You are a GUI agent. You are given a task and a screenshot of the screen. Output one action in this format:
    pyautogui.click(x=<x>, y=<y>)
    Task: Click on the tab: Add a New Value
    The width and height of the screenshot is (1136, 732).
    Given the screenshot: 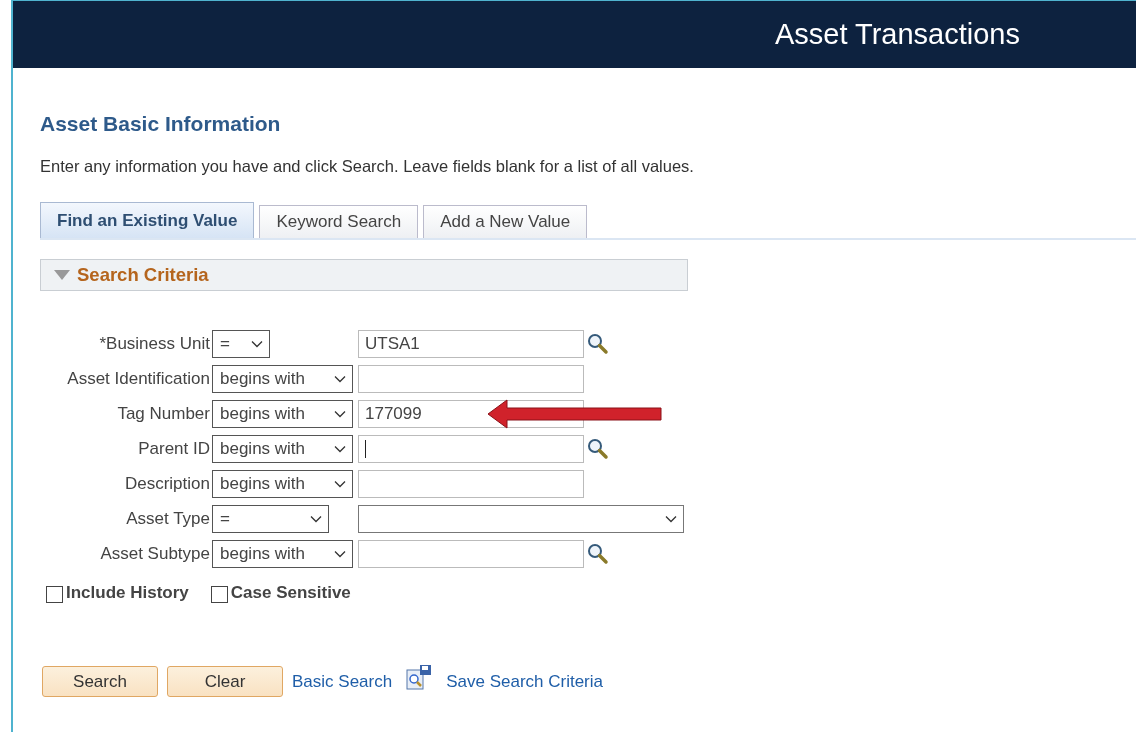 What is the action you would take?
    pyautogui.click(x=505, y=221)
    